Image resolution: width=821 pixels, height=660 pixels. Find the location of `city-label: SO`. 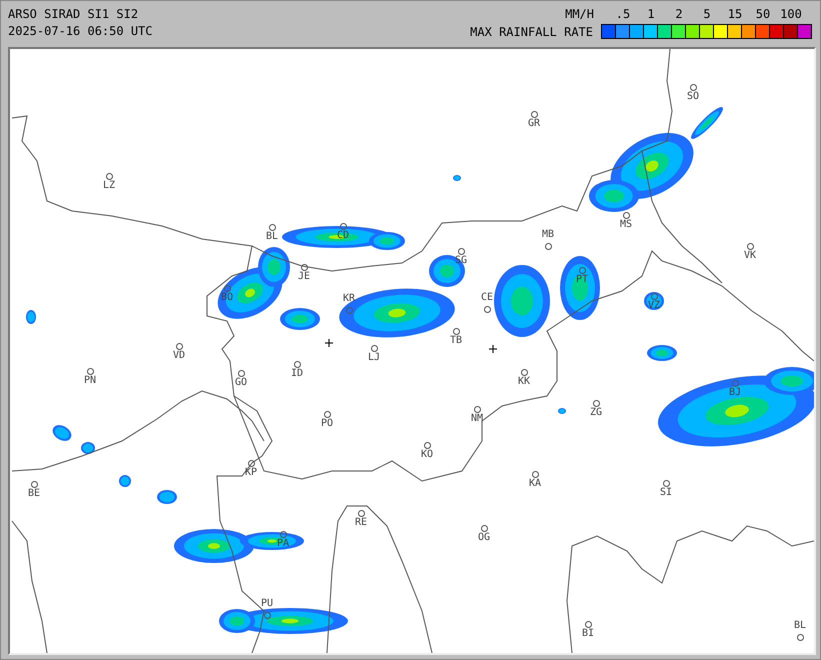

city-label: SO is located at coordinates (693, 97).